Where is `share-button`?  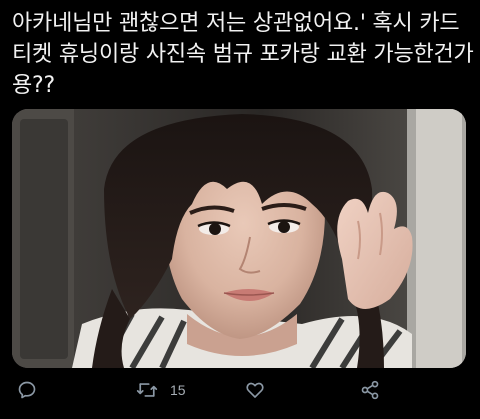 share-button is located at coordinates (370, 390).